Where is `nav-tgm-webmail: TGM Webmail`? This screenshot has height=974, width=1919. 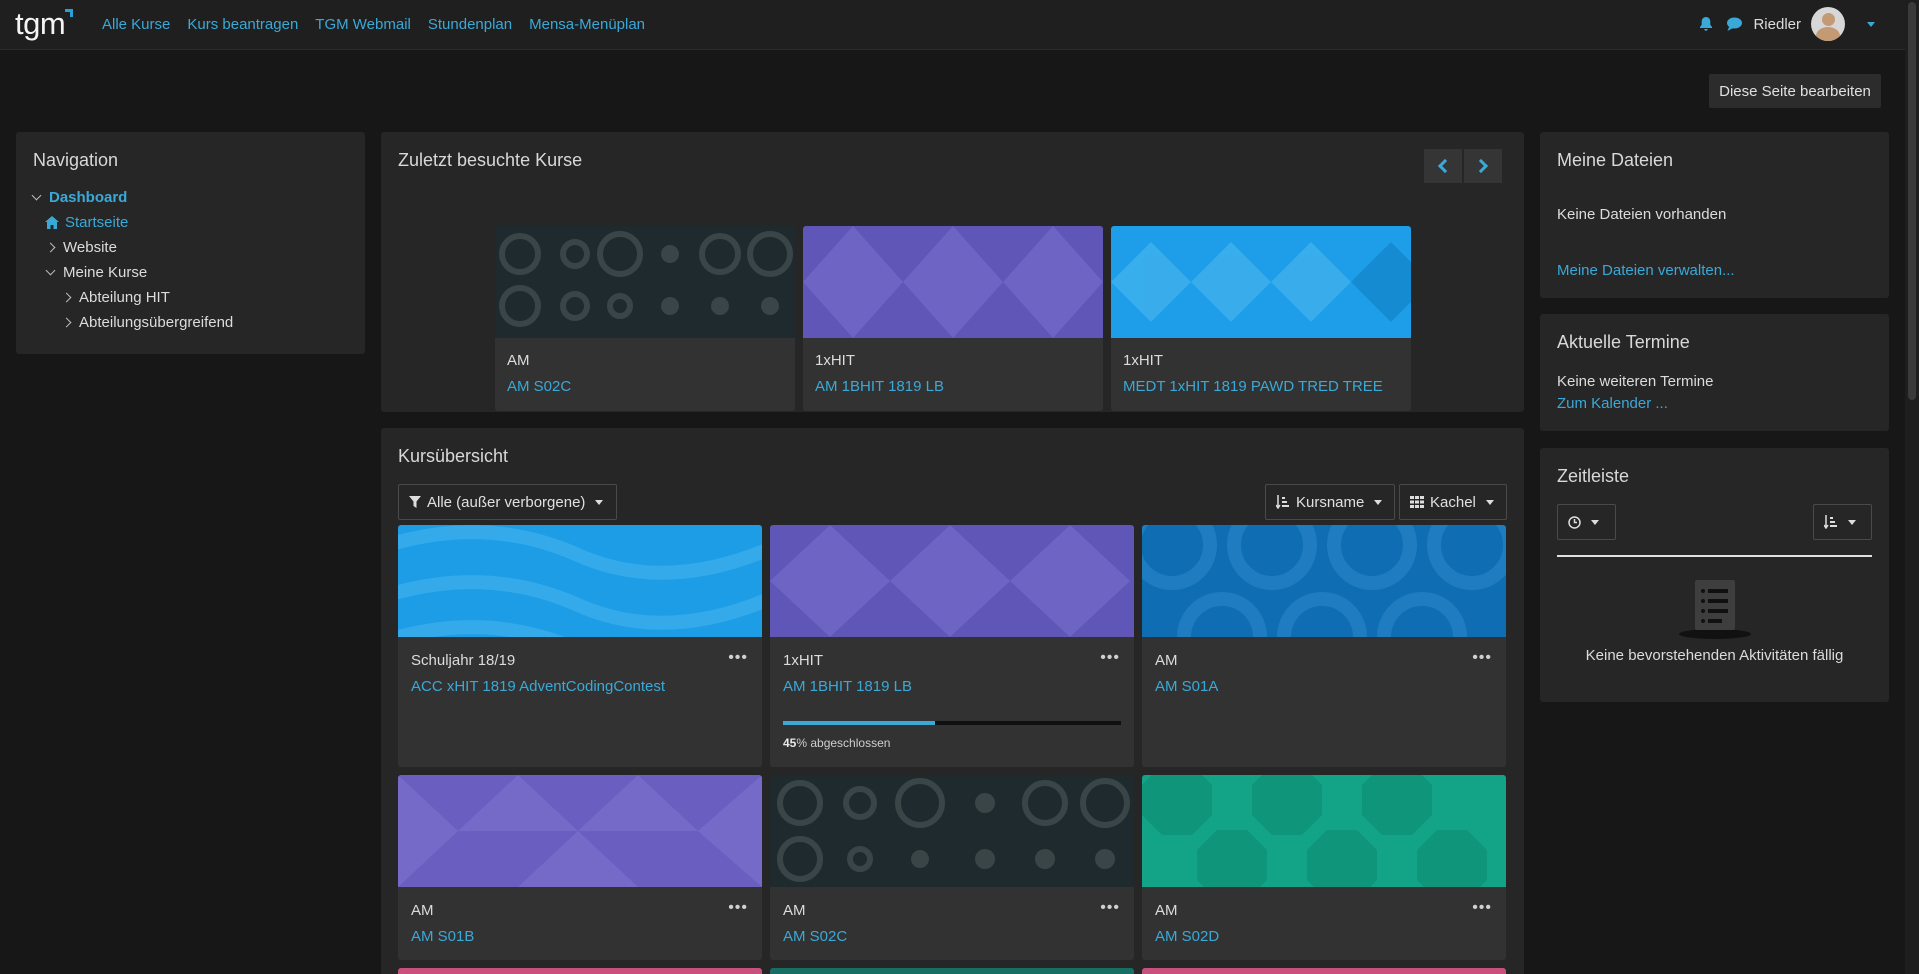 nav-tgm-webmail: TGM Webmail is located at coordinates (363, 24).